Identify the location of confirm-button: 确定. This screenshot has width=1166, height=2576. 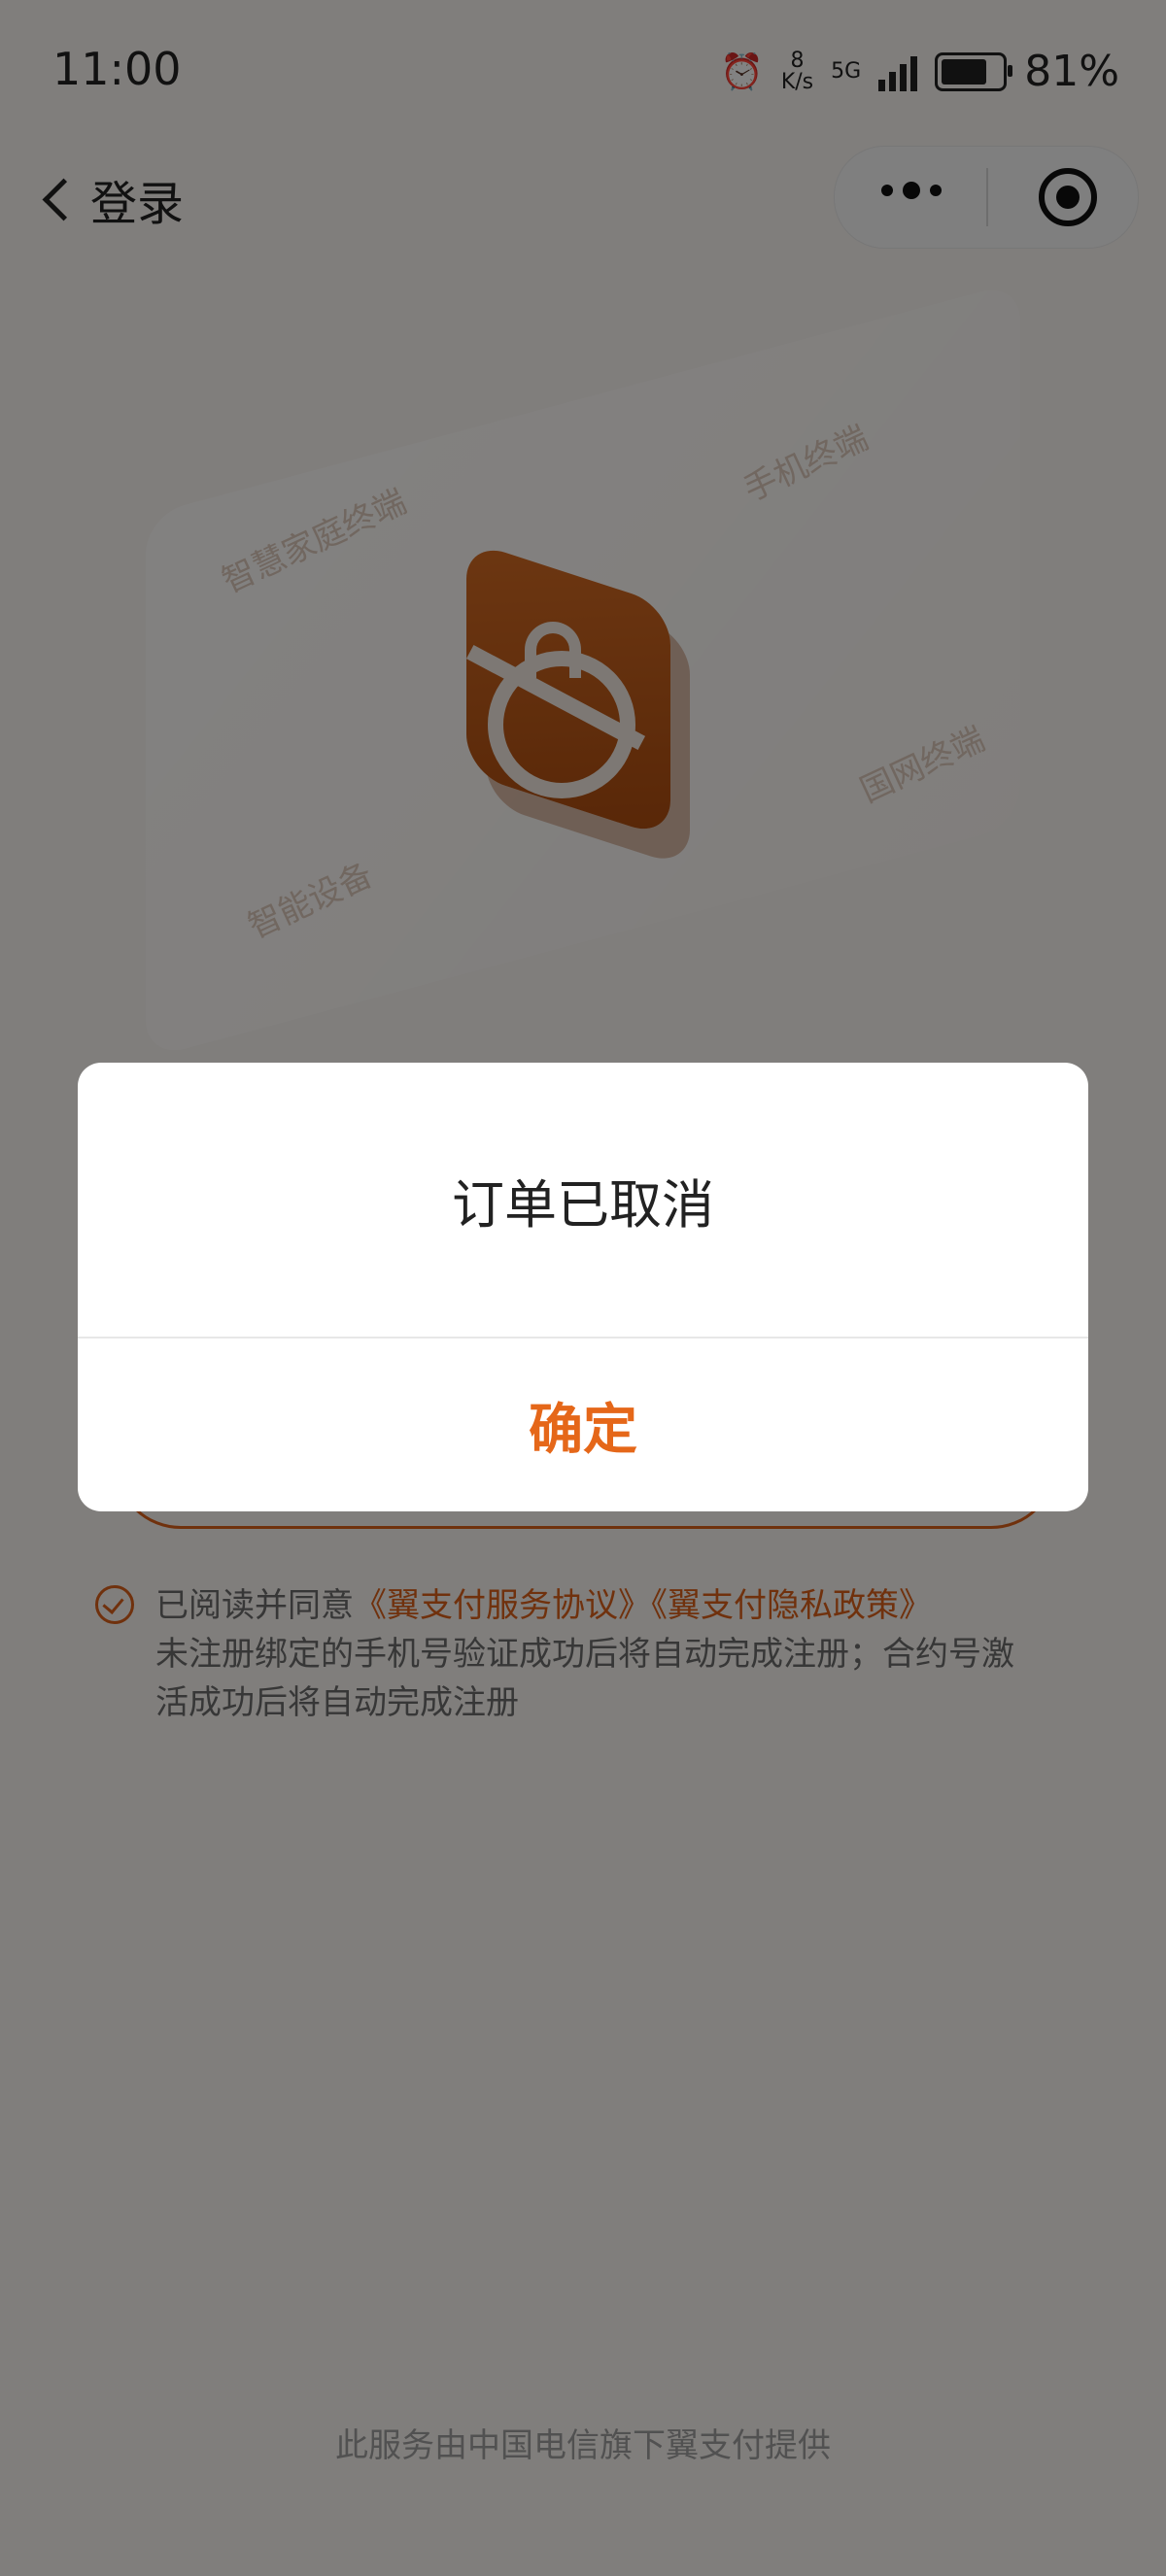
(583, 1425).